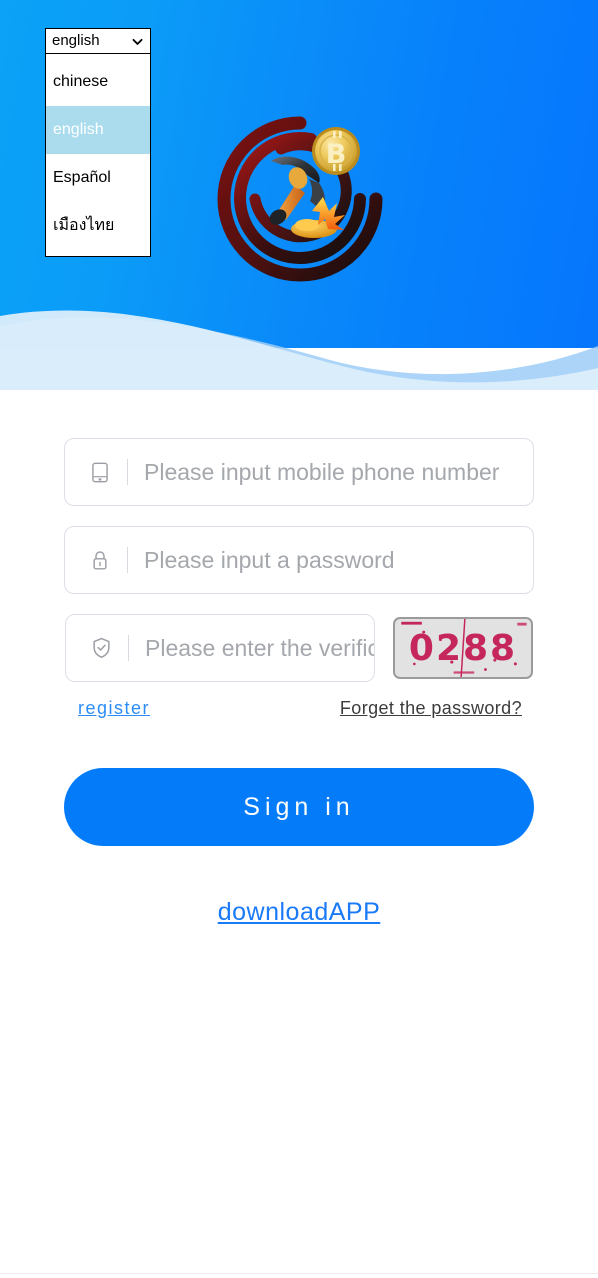 This screenshot has width=598, height=1278. Describe the element at coordinates (98, 178) in the screenshot. I see `language-option-espanol: Español` at that location.